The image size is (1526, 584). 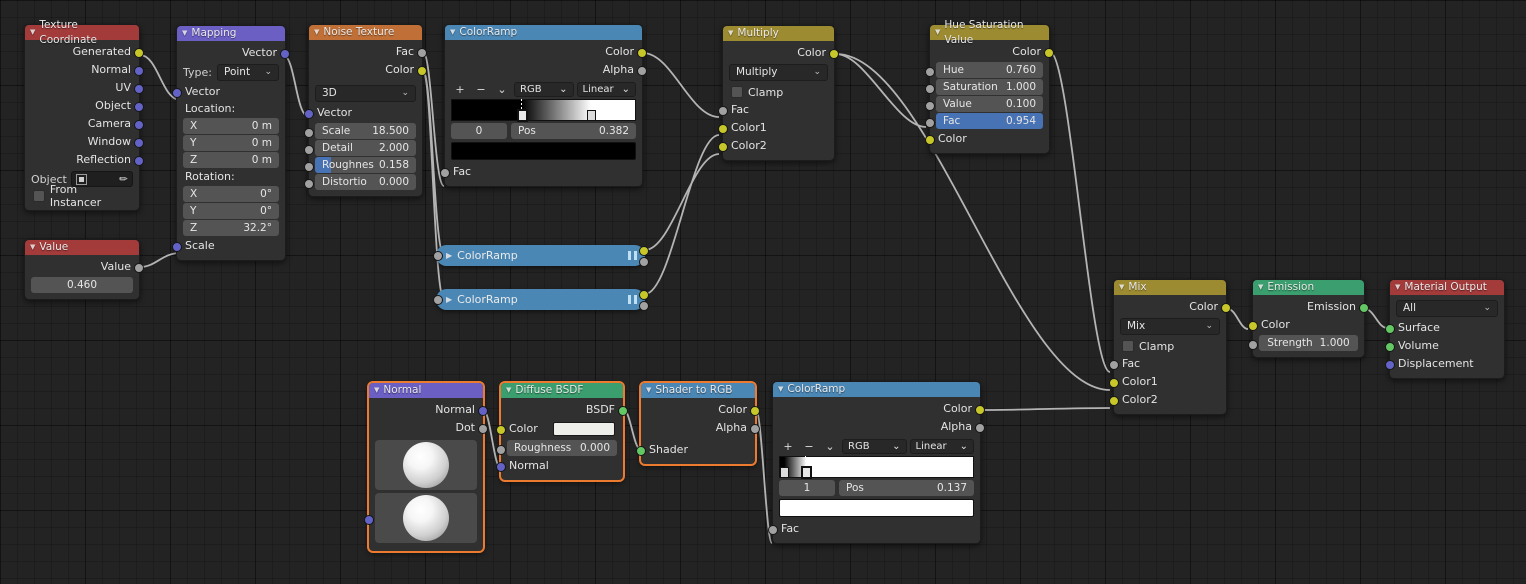 I want to click on rotation-z-field: Z 32.2°, so click(x=231, y=228).